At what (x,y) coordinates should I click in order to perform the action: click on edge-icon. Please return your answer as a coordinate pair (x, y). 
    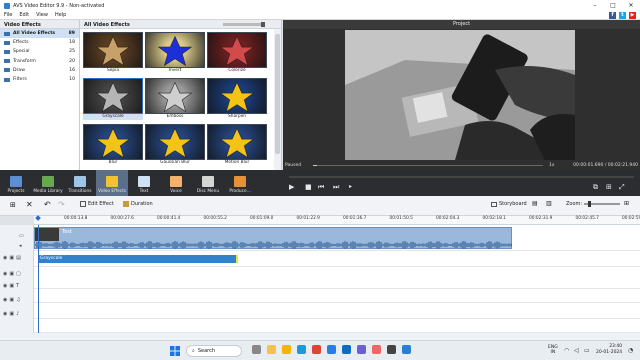
    Looking at the image, I should click on (301, 349).